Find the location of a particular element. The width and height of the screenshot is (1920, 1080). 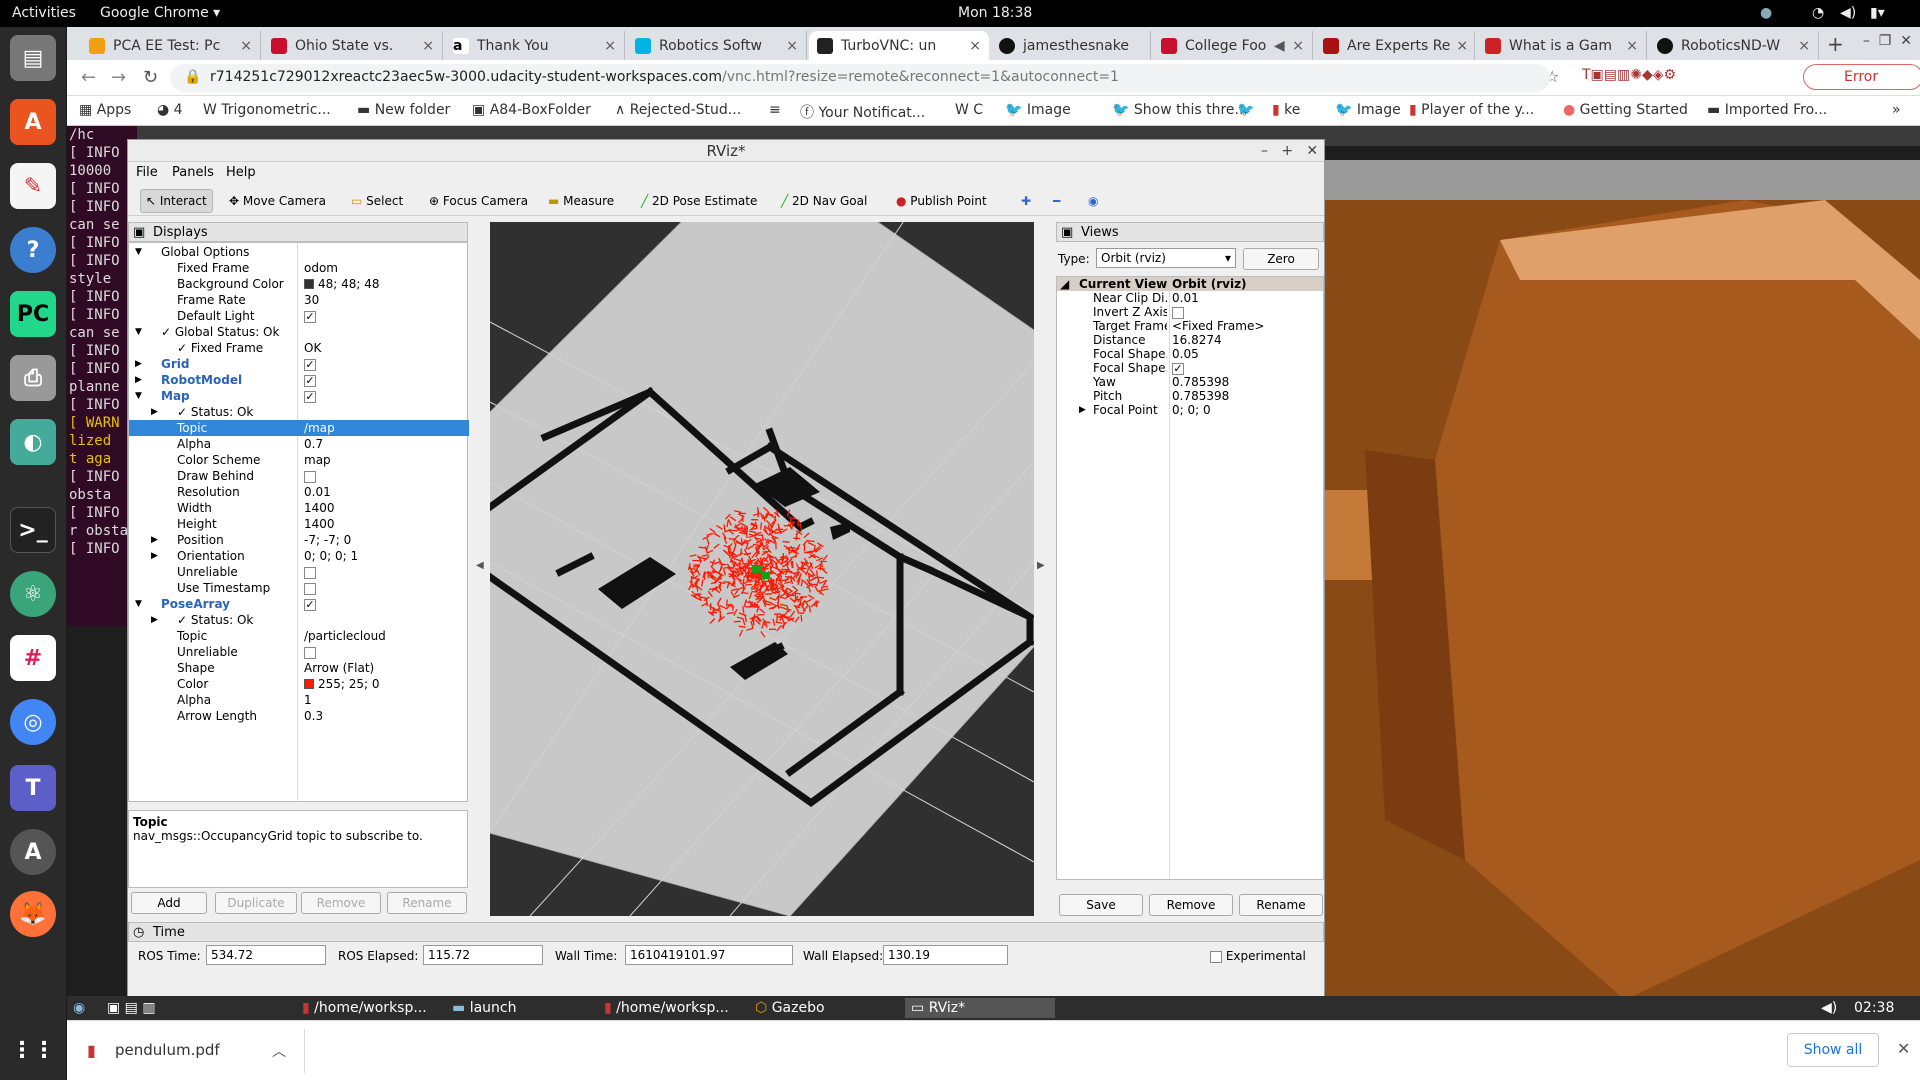

property-row: Frame Rate 30 is located at coordinates (299, 300).